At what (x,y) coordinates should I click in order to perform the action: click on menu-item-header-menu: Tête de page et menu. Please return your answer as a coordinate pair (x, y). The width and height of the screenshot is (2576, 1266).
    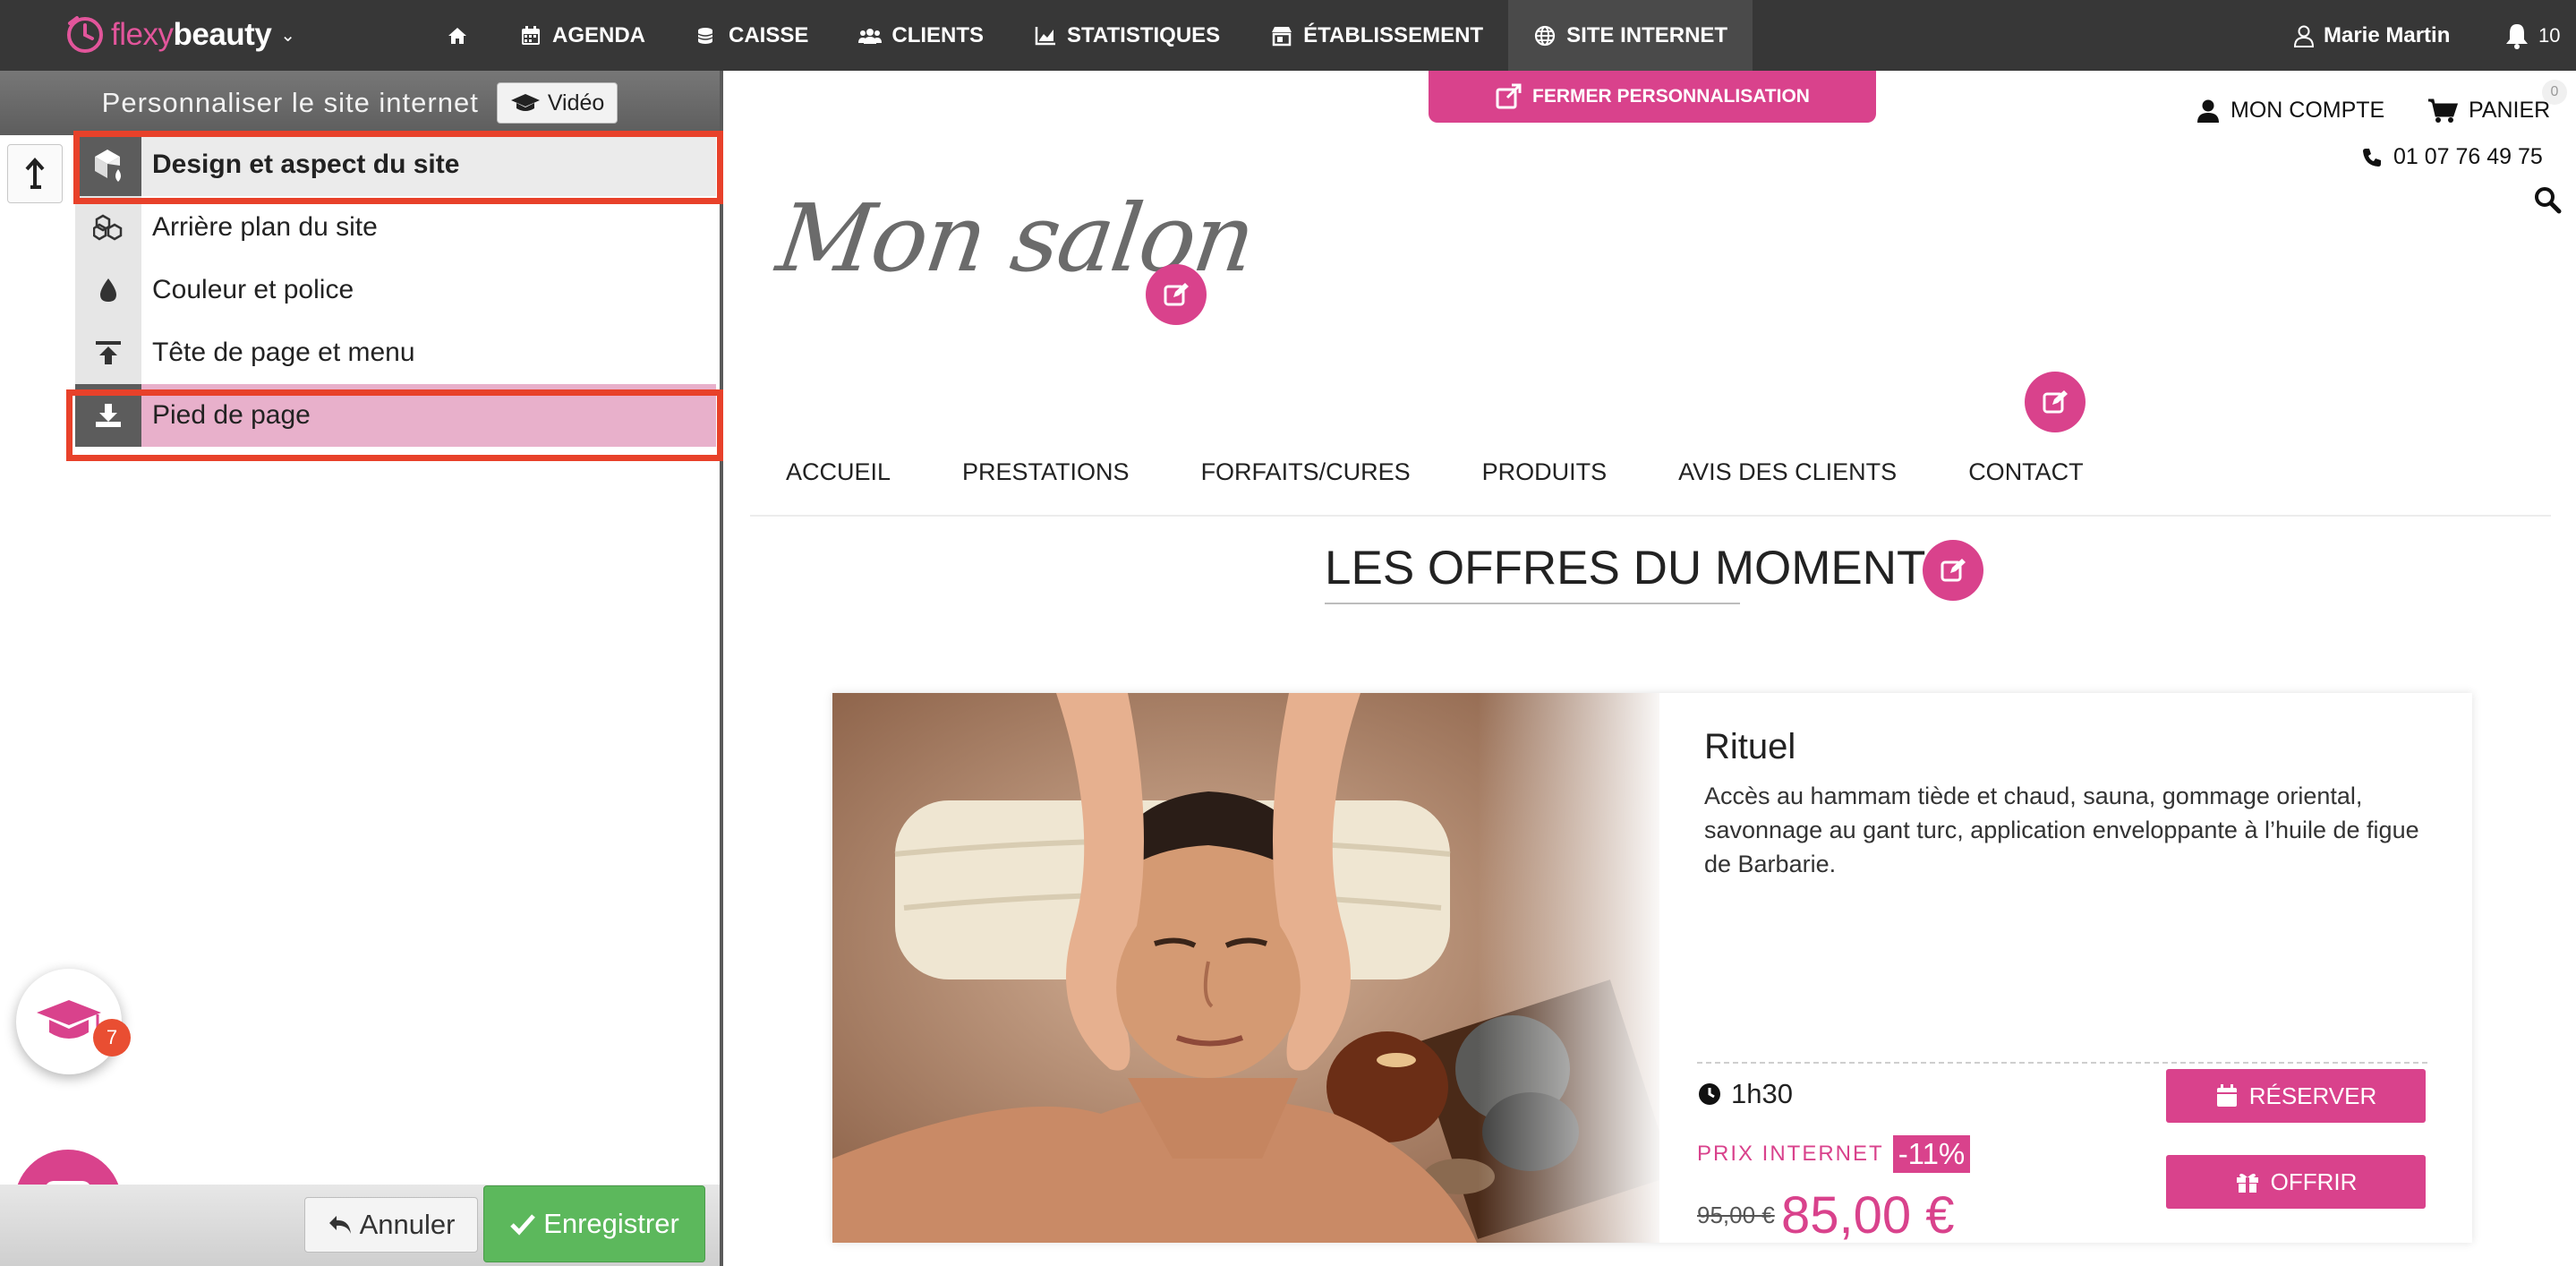
    Looking at the image, I should click on (395, 352).